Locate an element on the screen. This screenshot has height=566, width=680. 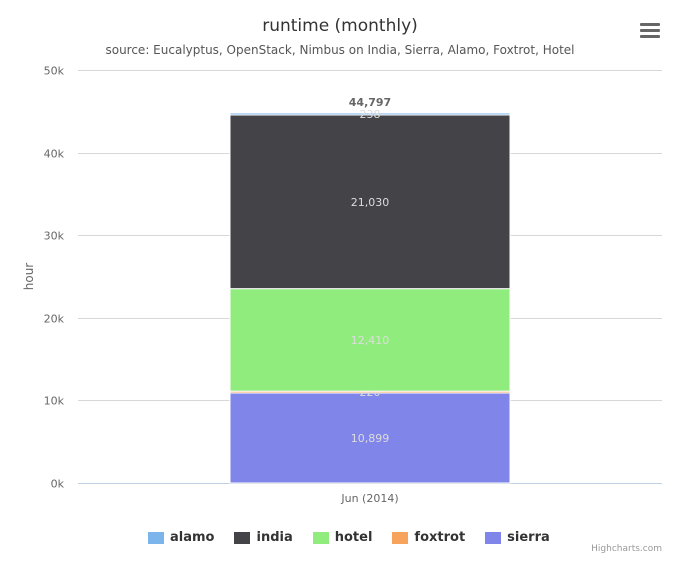
data-label-sierra: 10,899 is located at coordinates (370, 438).